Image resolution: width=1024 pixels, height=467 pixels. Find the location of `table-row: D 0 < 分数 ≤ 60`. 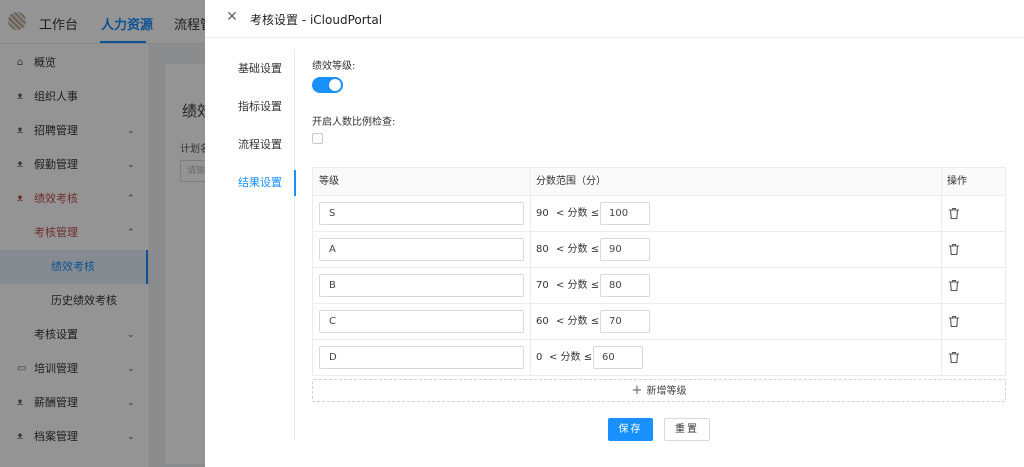

table-row: D 0 < 分数 ≤ 60 is located at coordinates (659, 358).